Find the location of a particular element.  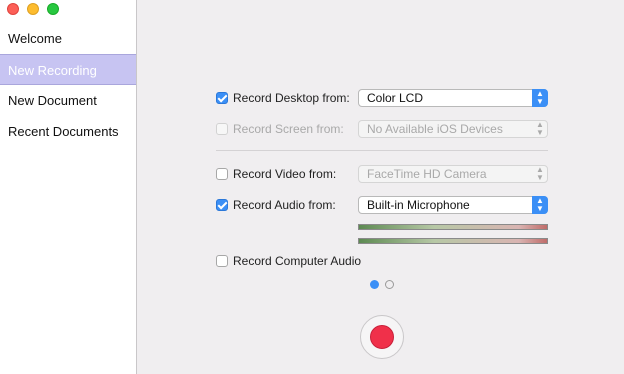

minimize-window-button is located at coordinates (33, 9).